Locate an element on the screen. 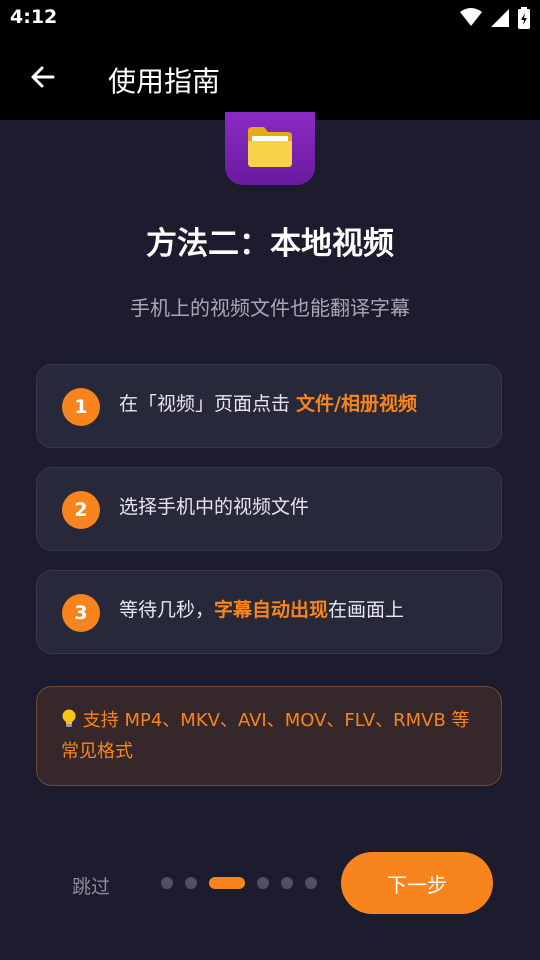 The image size is (540, 960). step-card-2: 2 选择手机中的视频文件 is located at coordinates (269, 509).